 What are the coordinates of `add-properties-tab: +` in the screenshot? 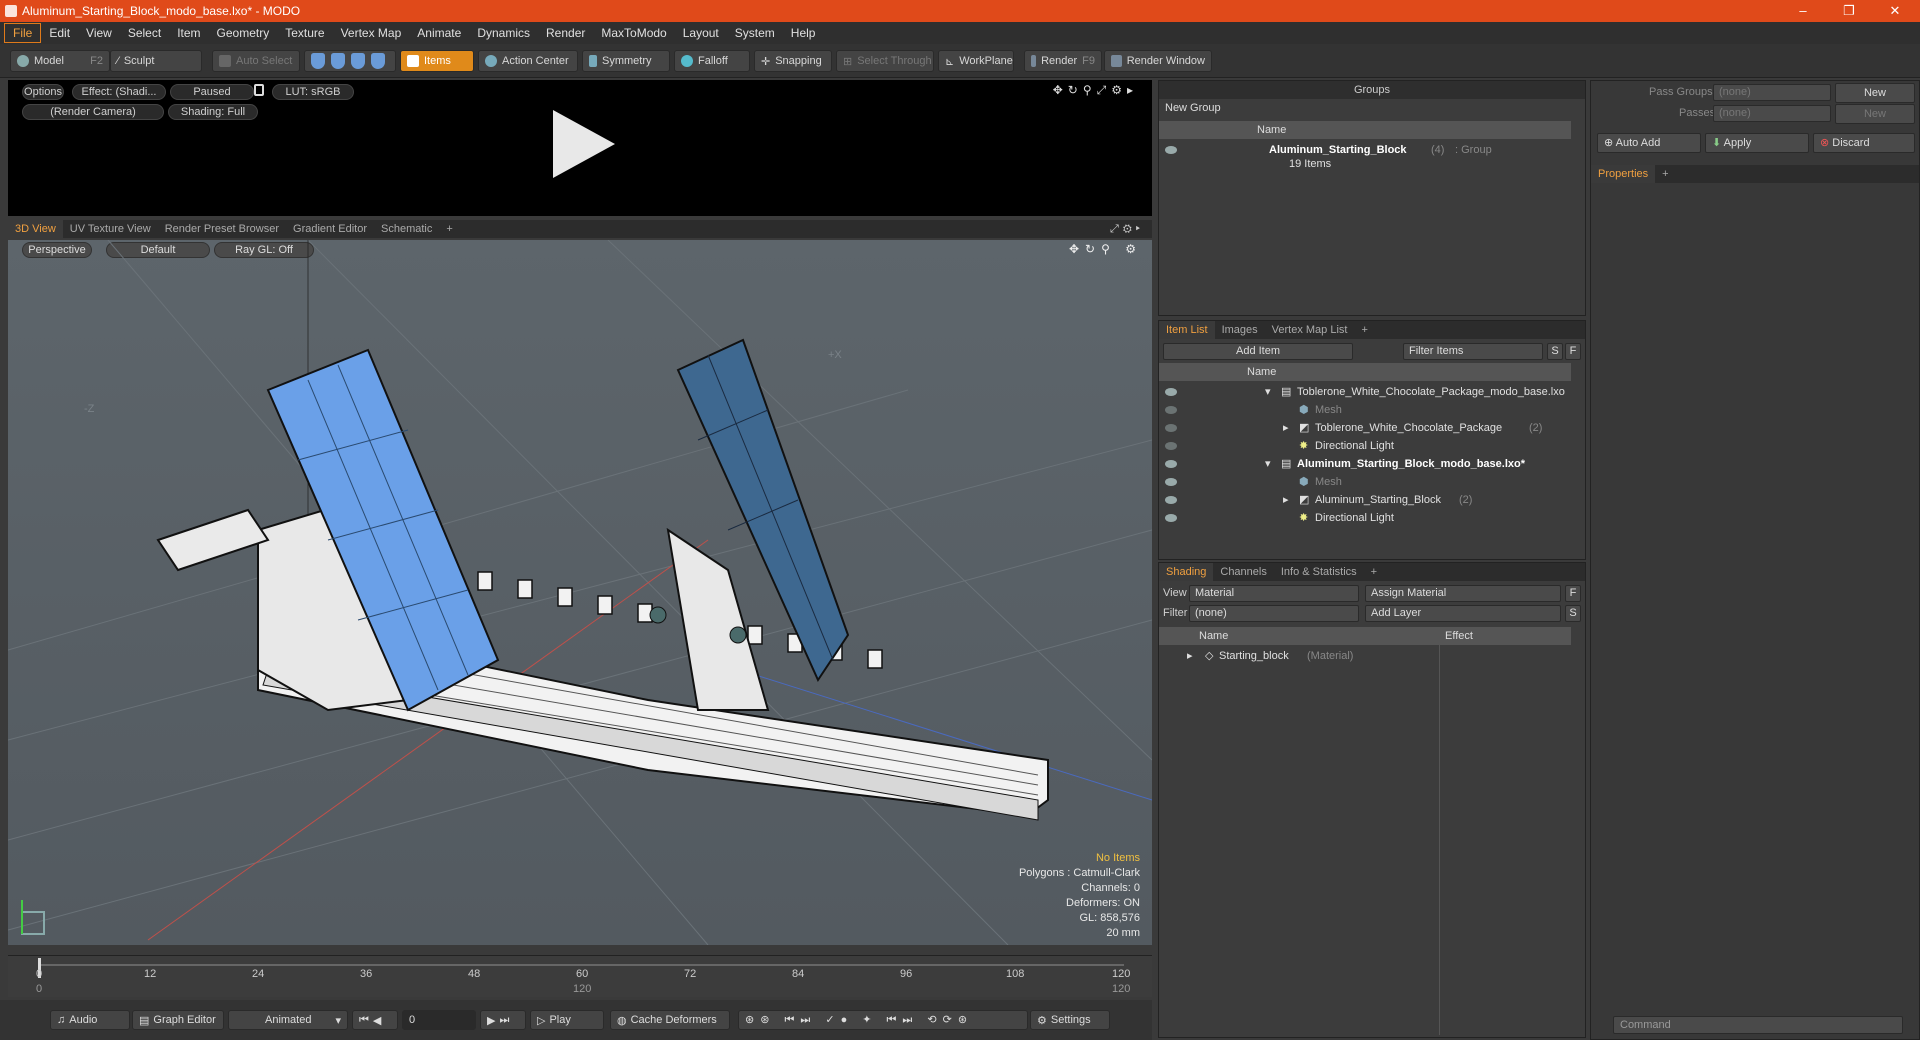 It's located at (1665, 174).